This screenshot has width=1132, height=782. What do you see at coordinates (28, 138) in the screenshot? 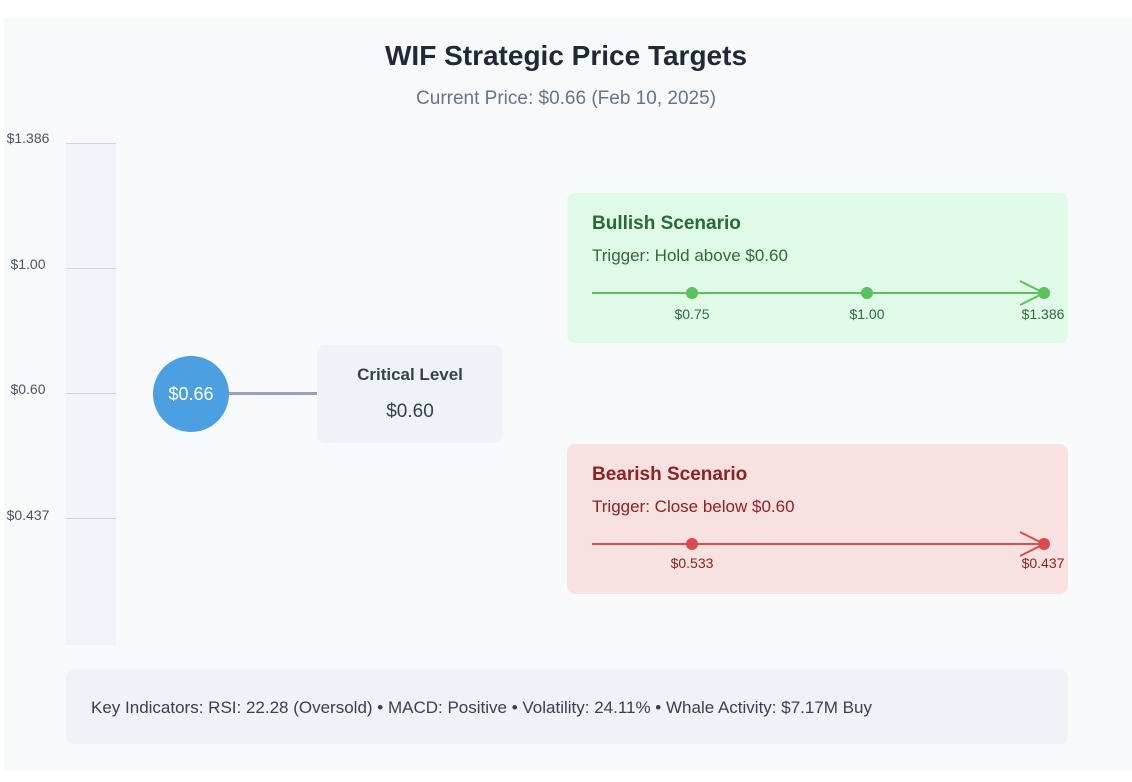
I see `scale-tick-label: $1.386` at bounding box center [28, 138].